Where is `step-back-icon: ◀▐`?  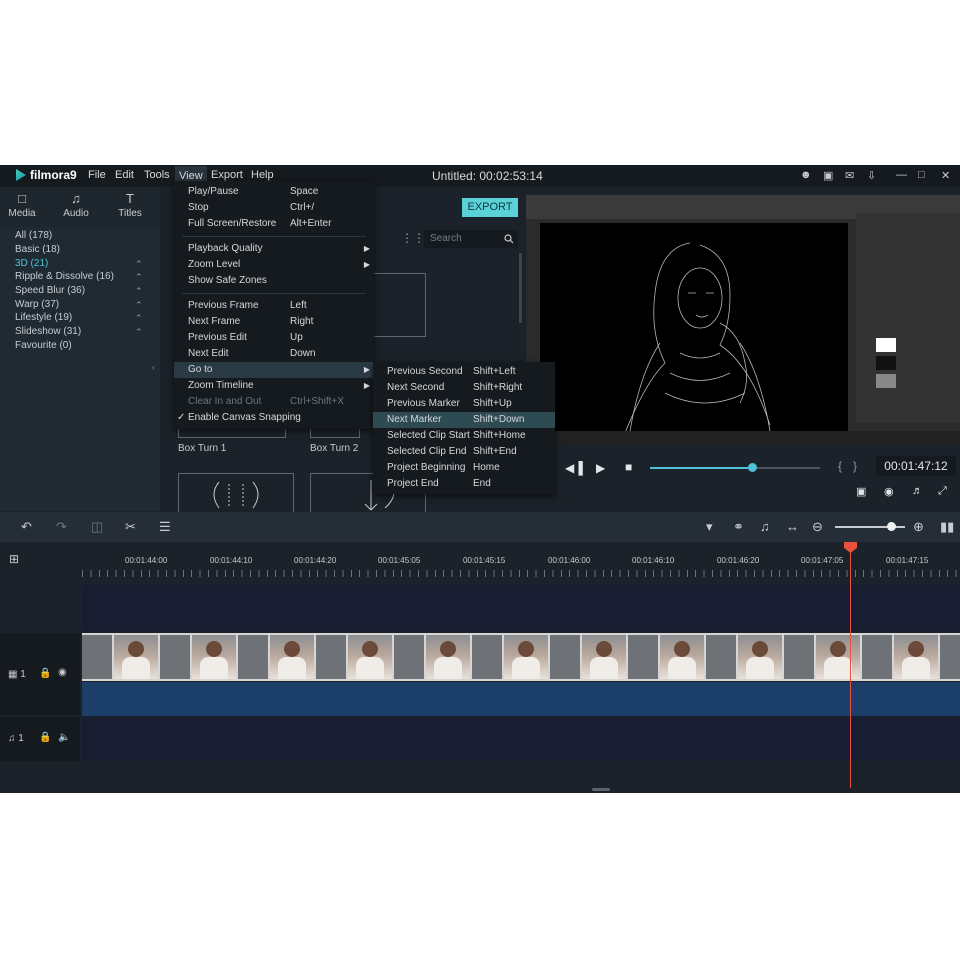 step-back-icon: ◀▐ is located at coordinates (574, 468).